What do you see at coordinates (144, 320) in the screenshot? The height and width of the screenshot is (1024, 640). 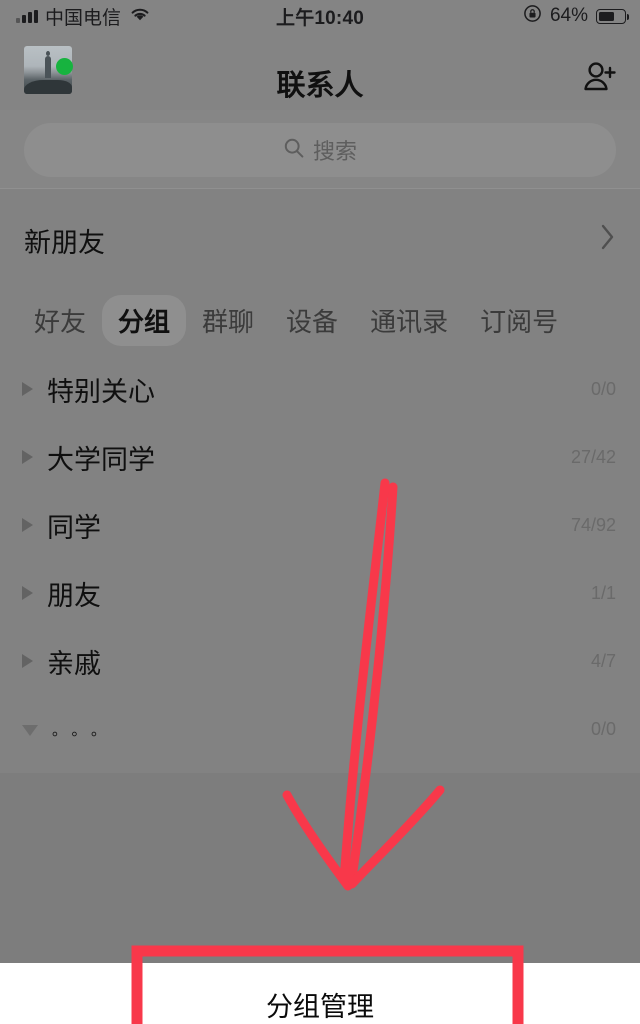 I see `tab-1: 分组` at bounding box center [144, 320].